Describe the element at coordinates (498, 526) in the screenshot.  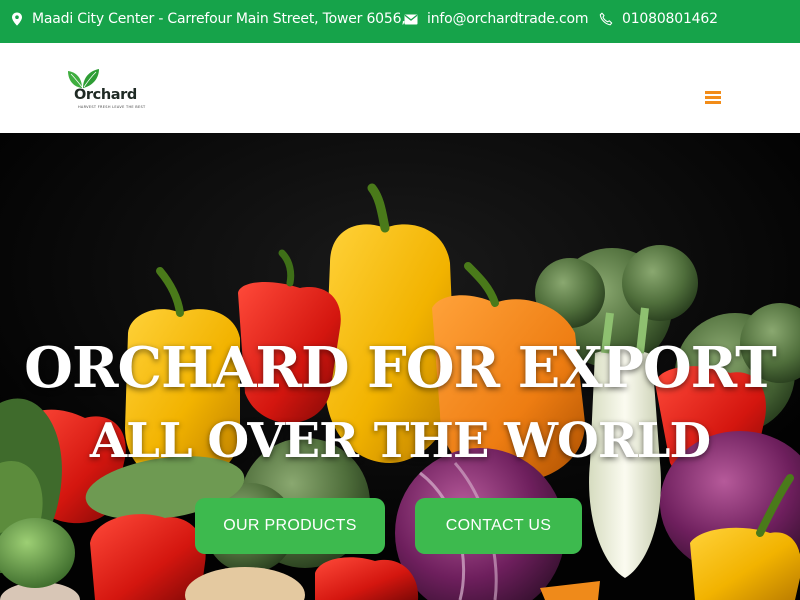
I see `contact-us-button: CONTACT US` at that location.